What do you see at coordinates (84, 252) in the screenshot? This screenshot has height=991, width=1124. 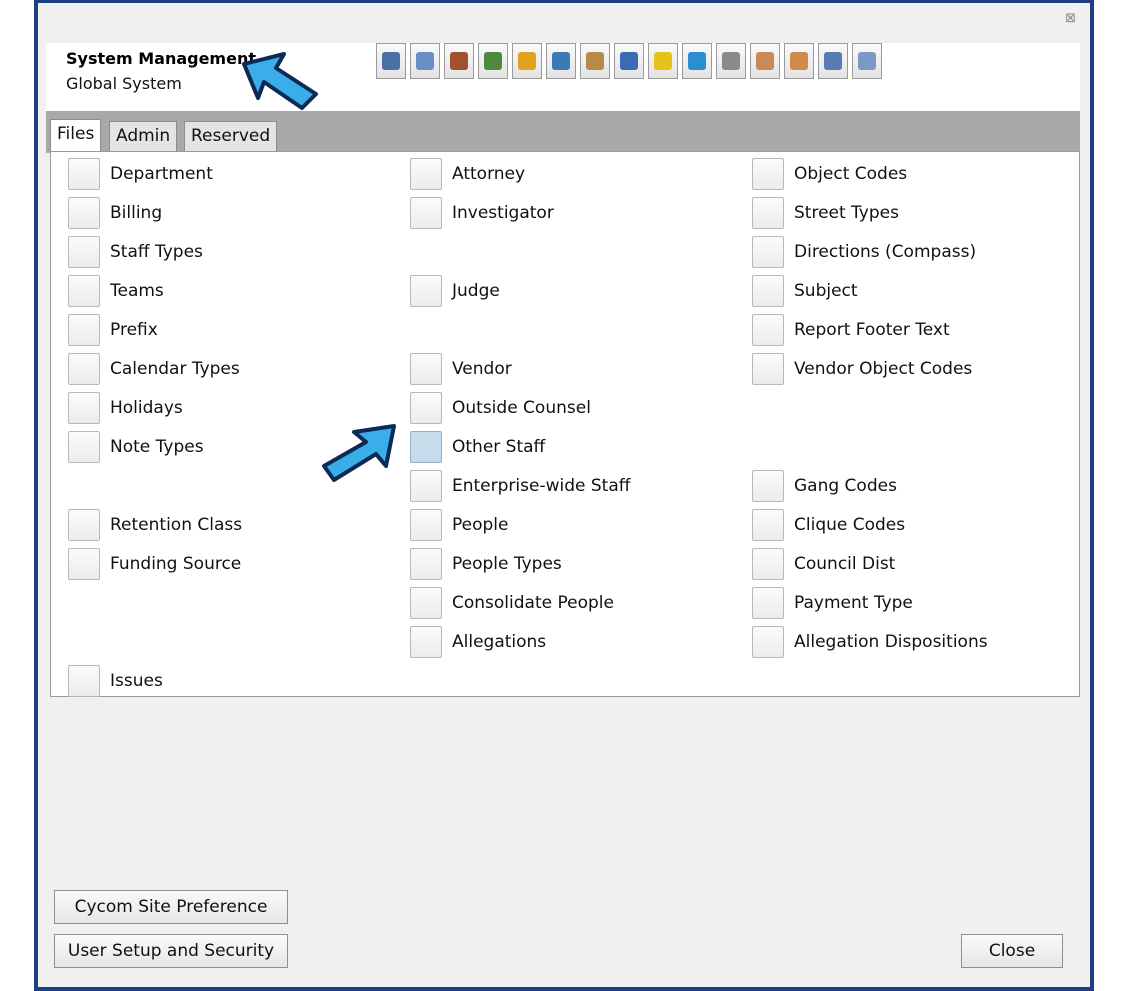 I see `staff-types-button` at bounding box center [84, 252].